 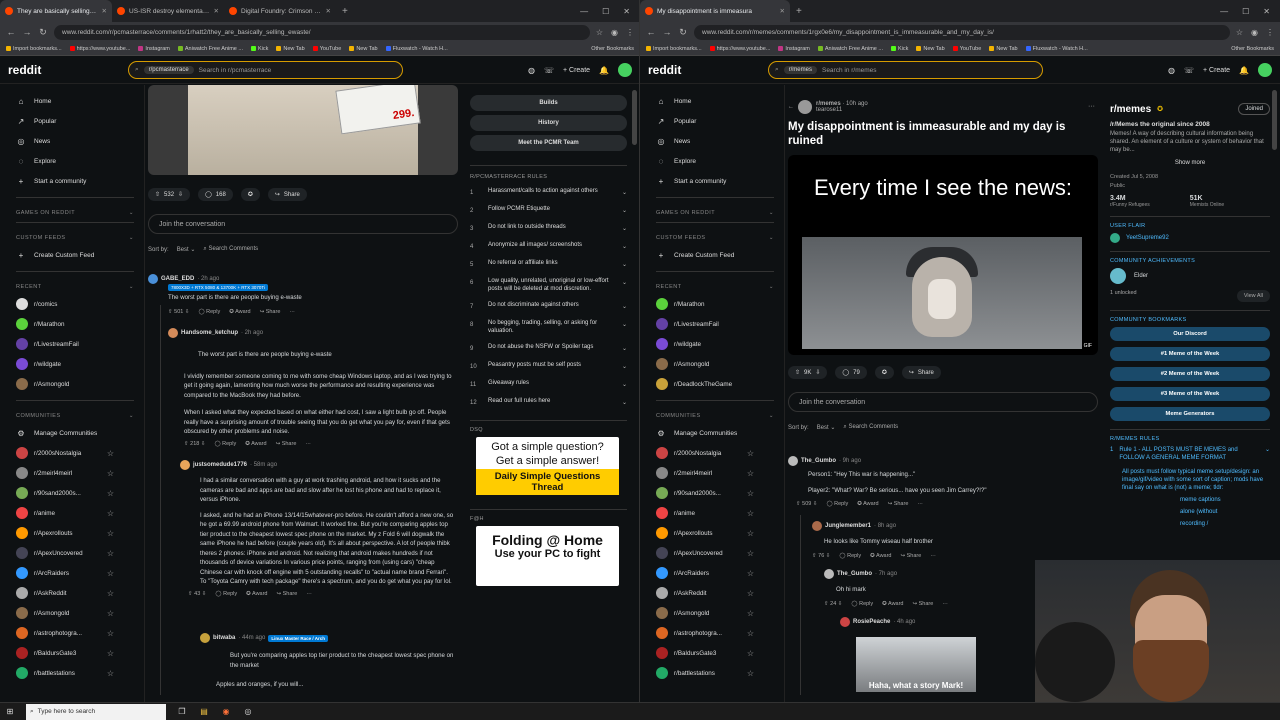 What do you see at coordinates (548, 229) in the screenshot?
I see `rule-item: 3 Do not link to outside threads ⌄` at bounding box center [548, 229].